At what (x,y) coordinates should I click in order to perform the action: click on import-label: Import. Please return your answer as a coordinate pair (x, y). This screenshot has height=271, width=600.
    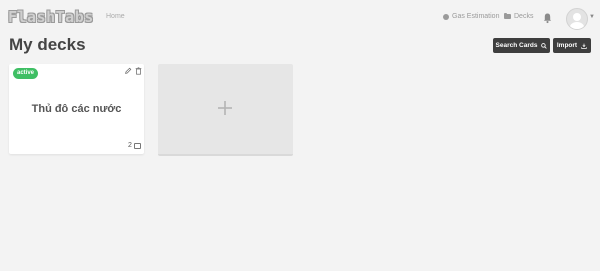
    Looking at the image, I should click on (567, 45).